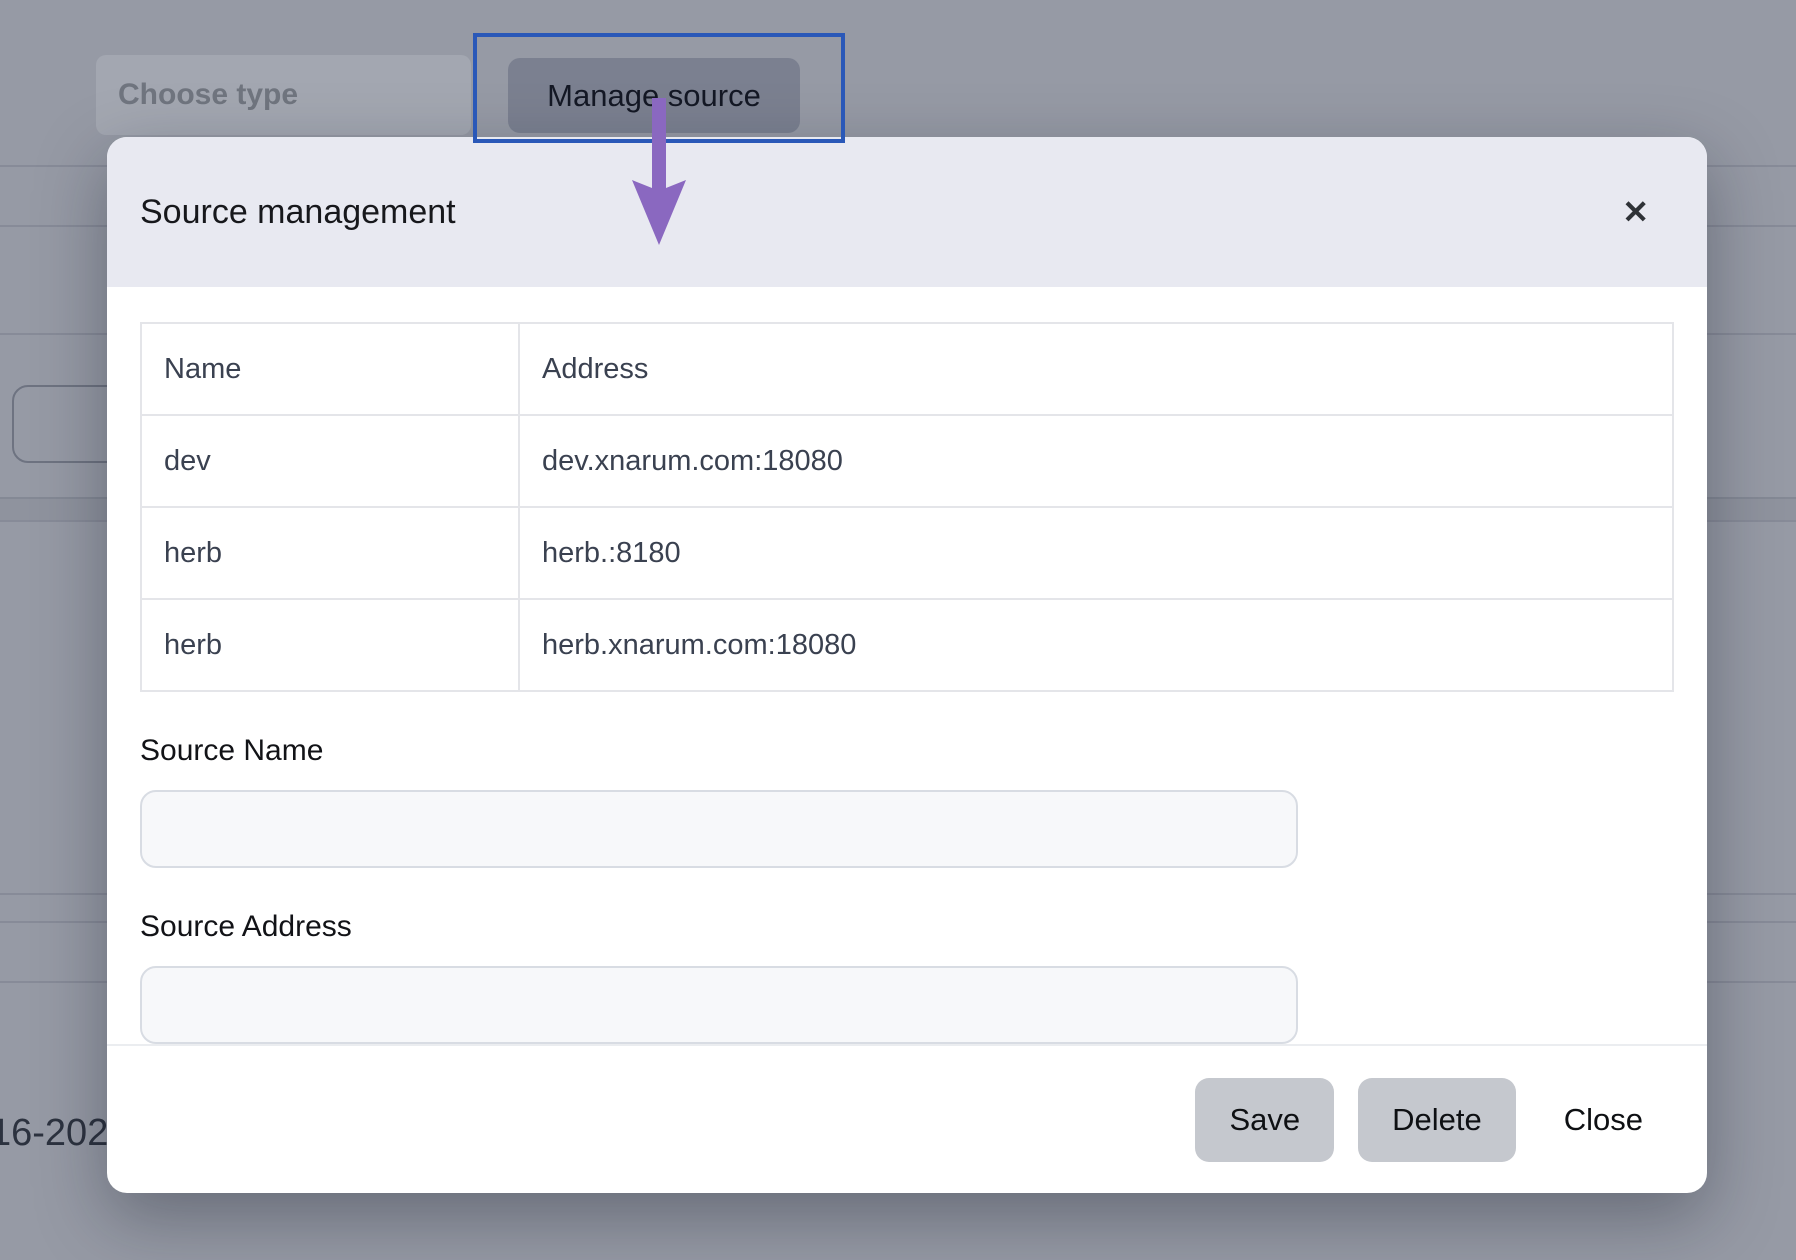 This screenshot has height=1260, width=1796. What do you see at coordinates (1096, 369) in the screenshot?
I see `column-header-address: Address` at bounding box center [1096, 369].